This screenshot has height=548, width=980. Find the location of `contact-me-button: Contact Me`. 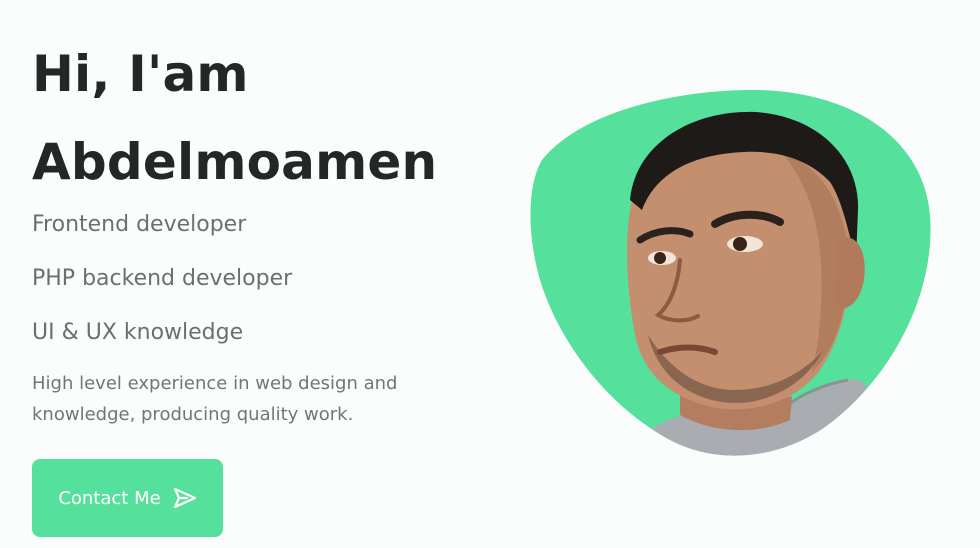

contact-me-button: Contact Me is located at coordinates (127, 498).